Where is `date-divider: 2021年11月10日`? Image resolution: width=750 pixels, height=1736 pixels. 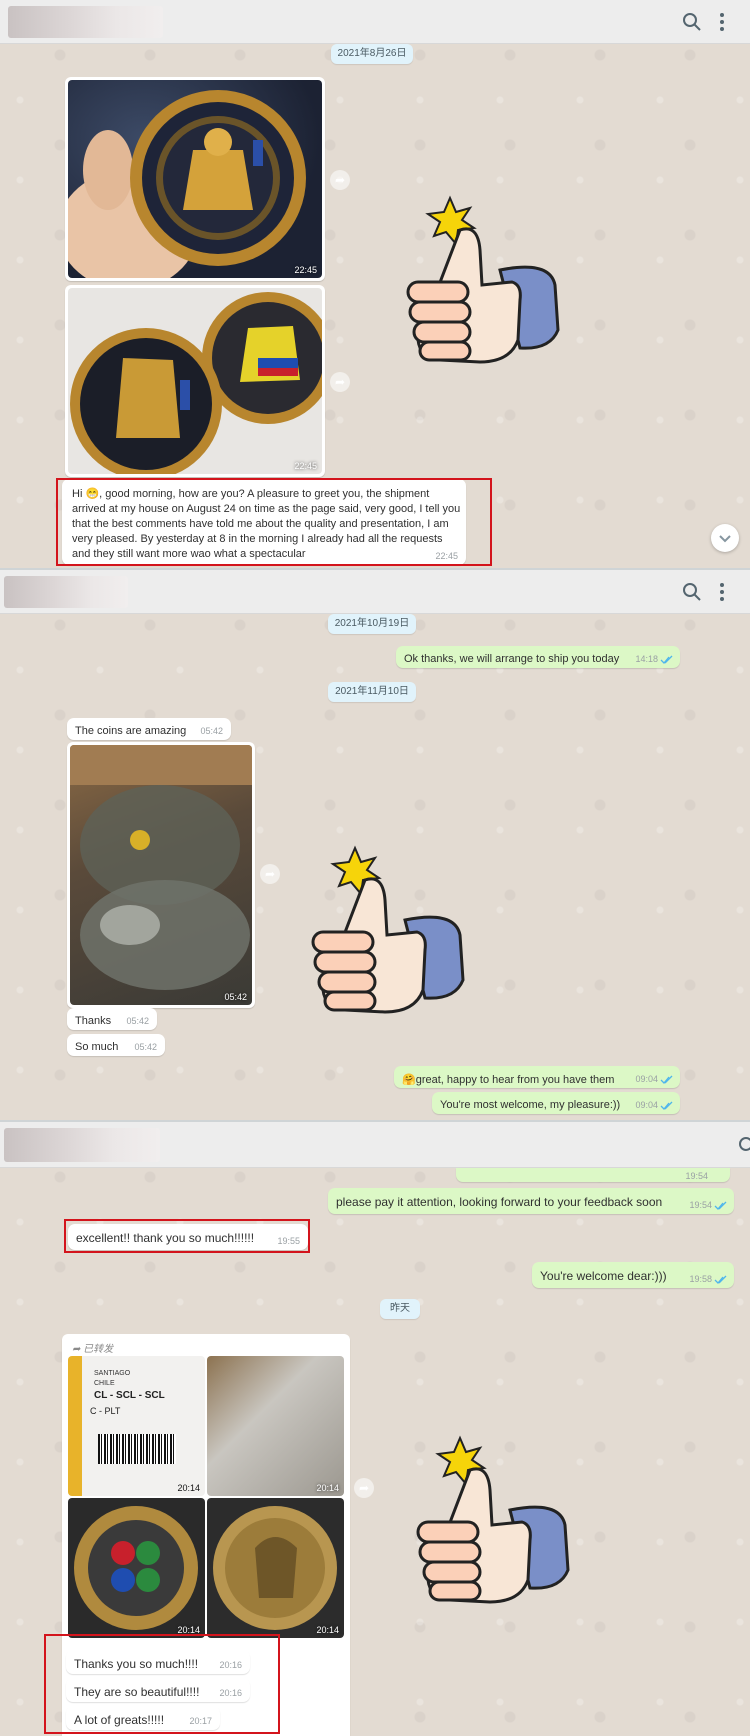
date-divider: 2021年11月10日 is located at coordinates (372, 692).